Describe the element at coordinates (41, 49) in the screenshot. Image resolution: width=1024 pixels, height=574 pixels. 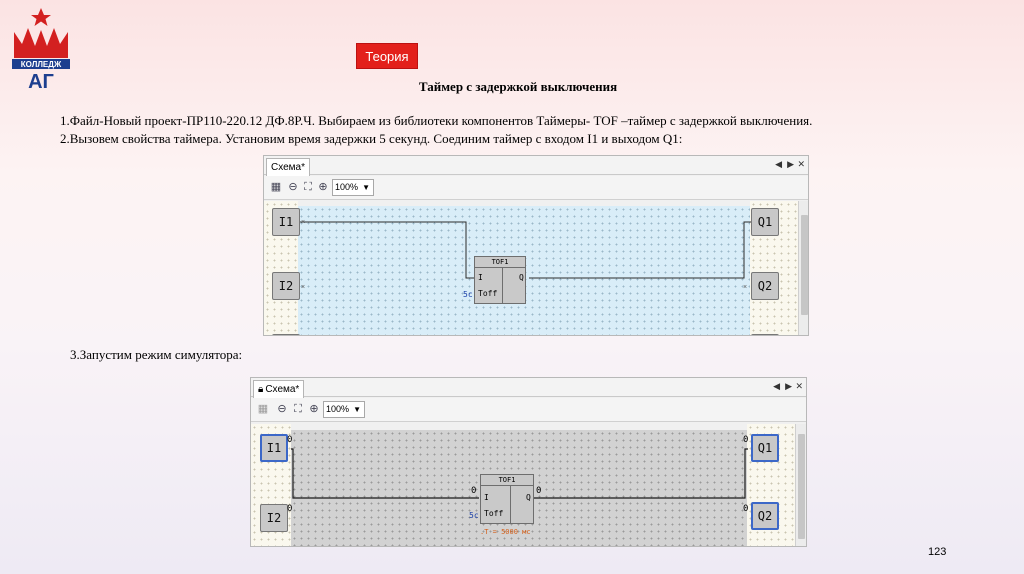
I see `college-logo: КОЛЛЕДЖ АГ` at that location.